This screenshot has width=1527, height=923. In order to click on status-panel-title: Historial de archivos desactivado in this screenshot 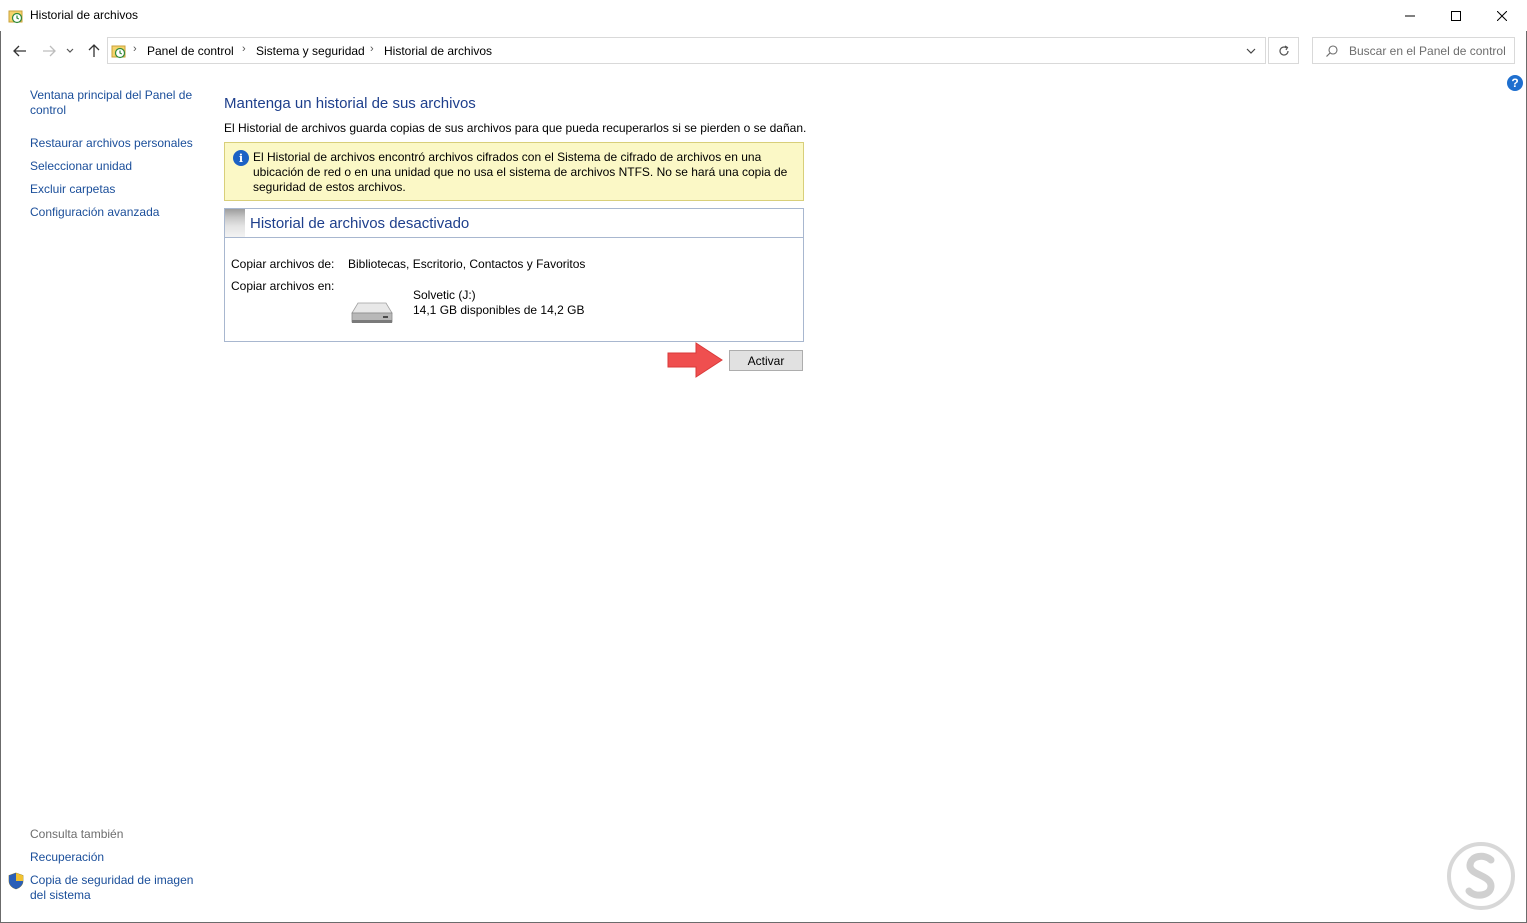, I will do `click(360, 223)`.